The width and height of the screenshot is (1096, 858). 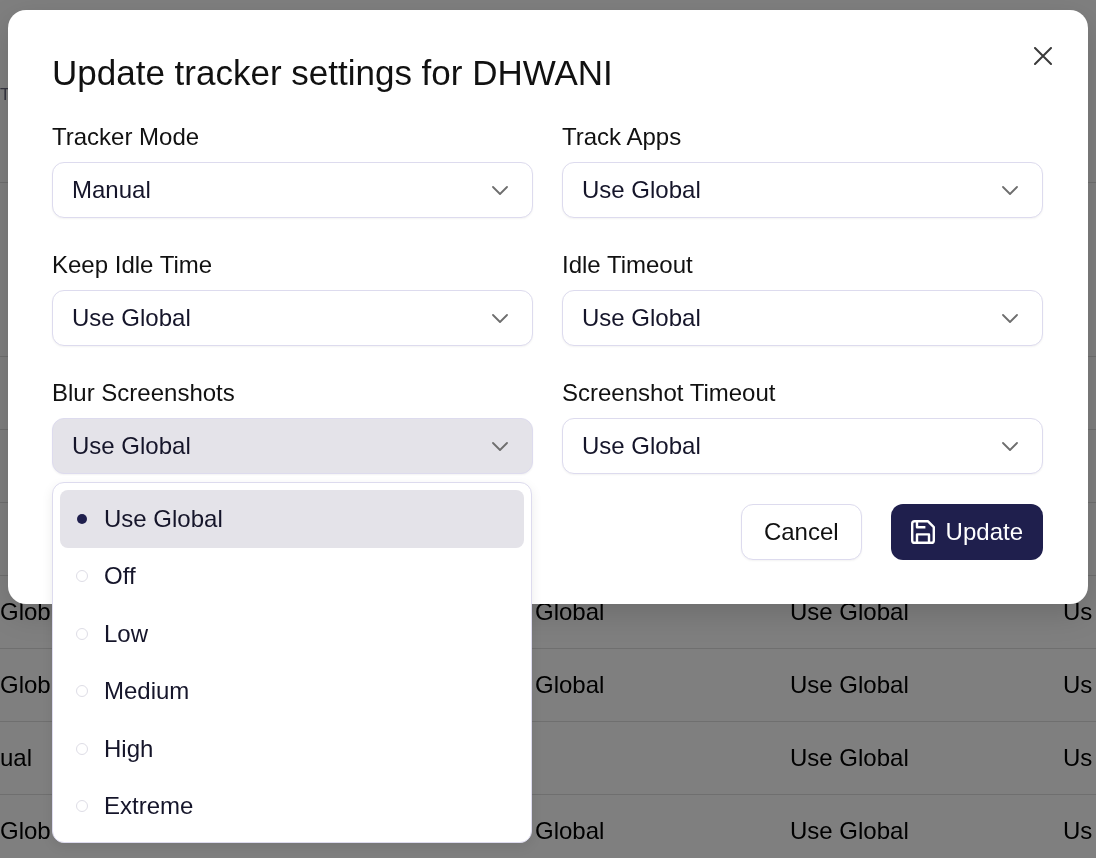 What do you see at coordinates (966, 532) in the screenshot?
I see `update-button: Update` at bounding box center [966, 532].